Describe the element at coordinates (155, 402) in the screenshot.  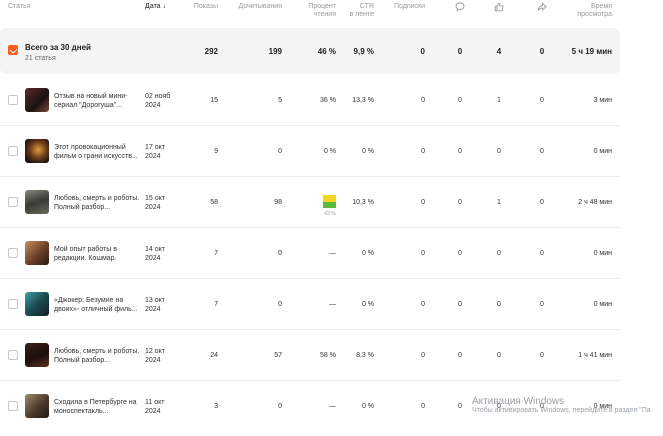
I see `article-date-day: 11 окт` at that location.